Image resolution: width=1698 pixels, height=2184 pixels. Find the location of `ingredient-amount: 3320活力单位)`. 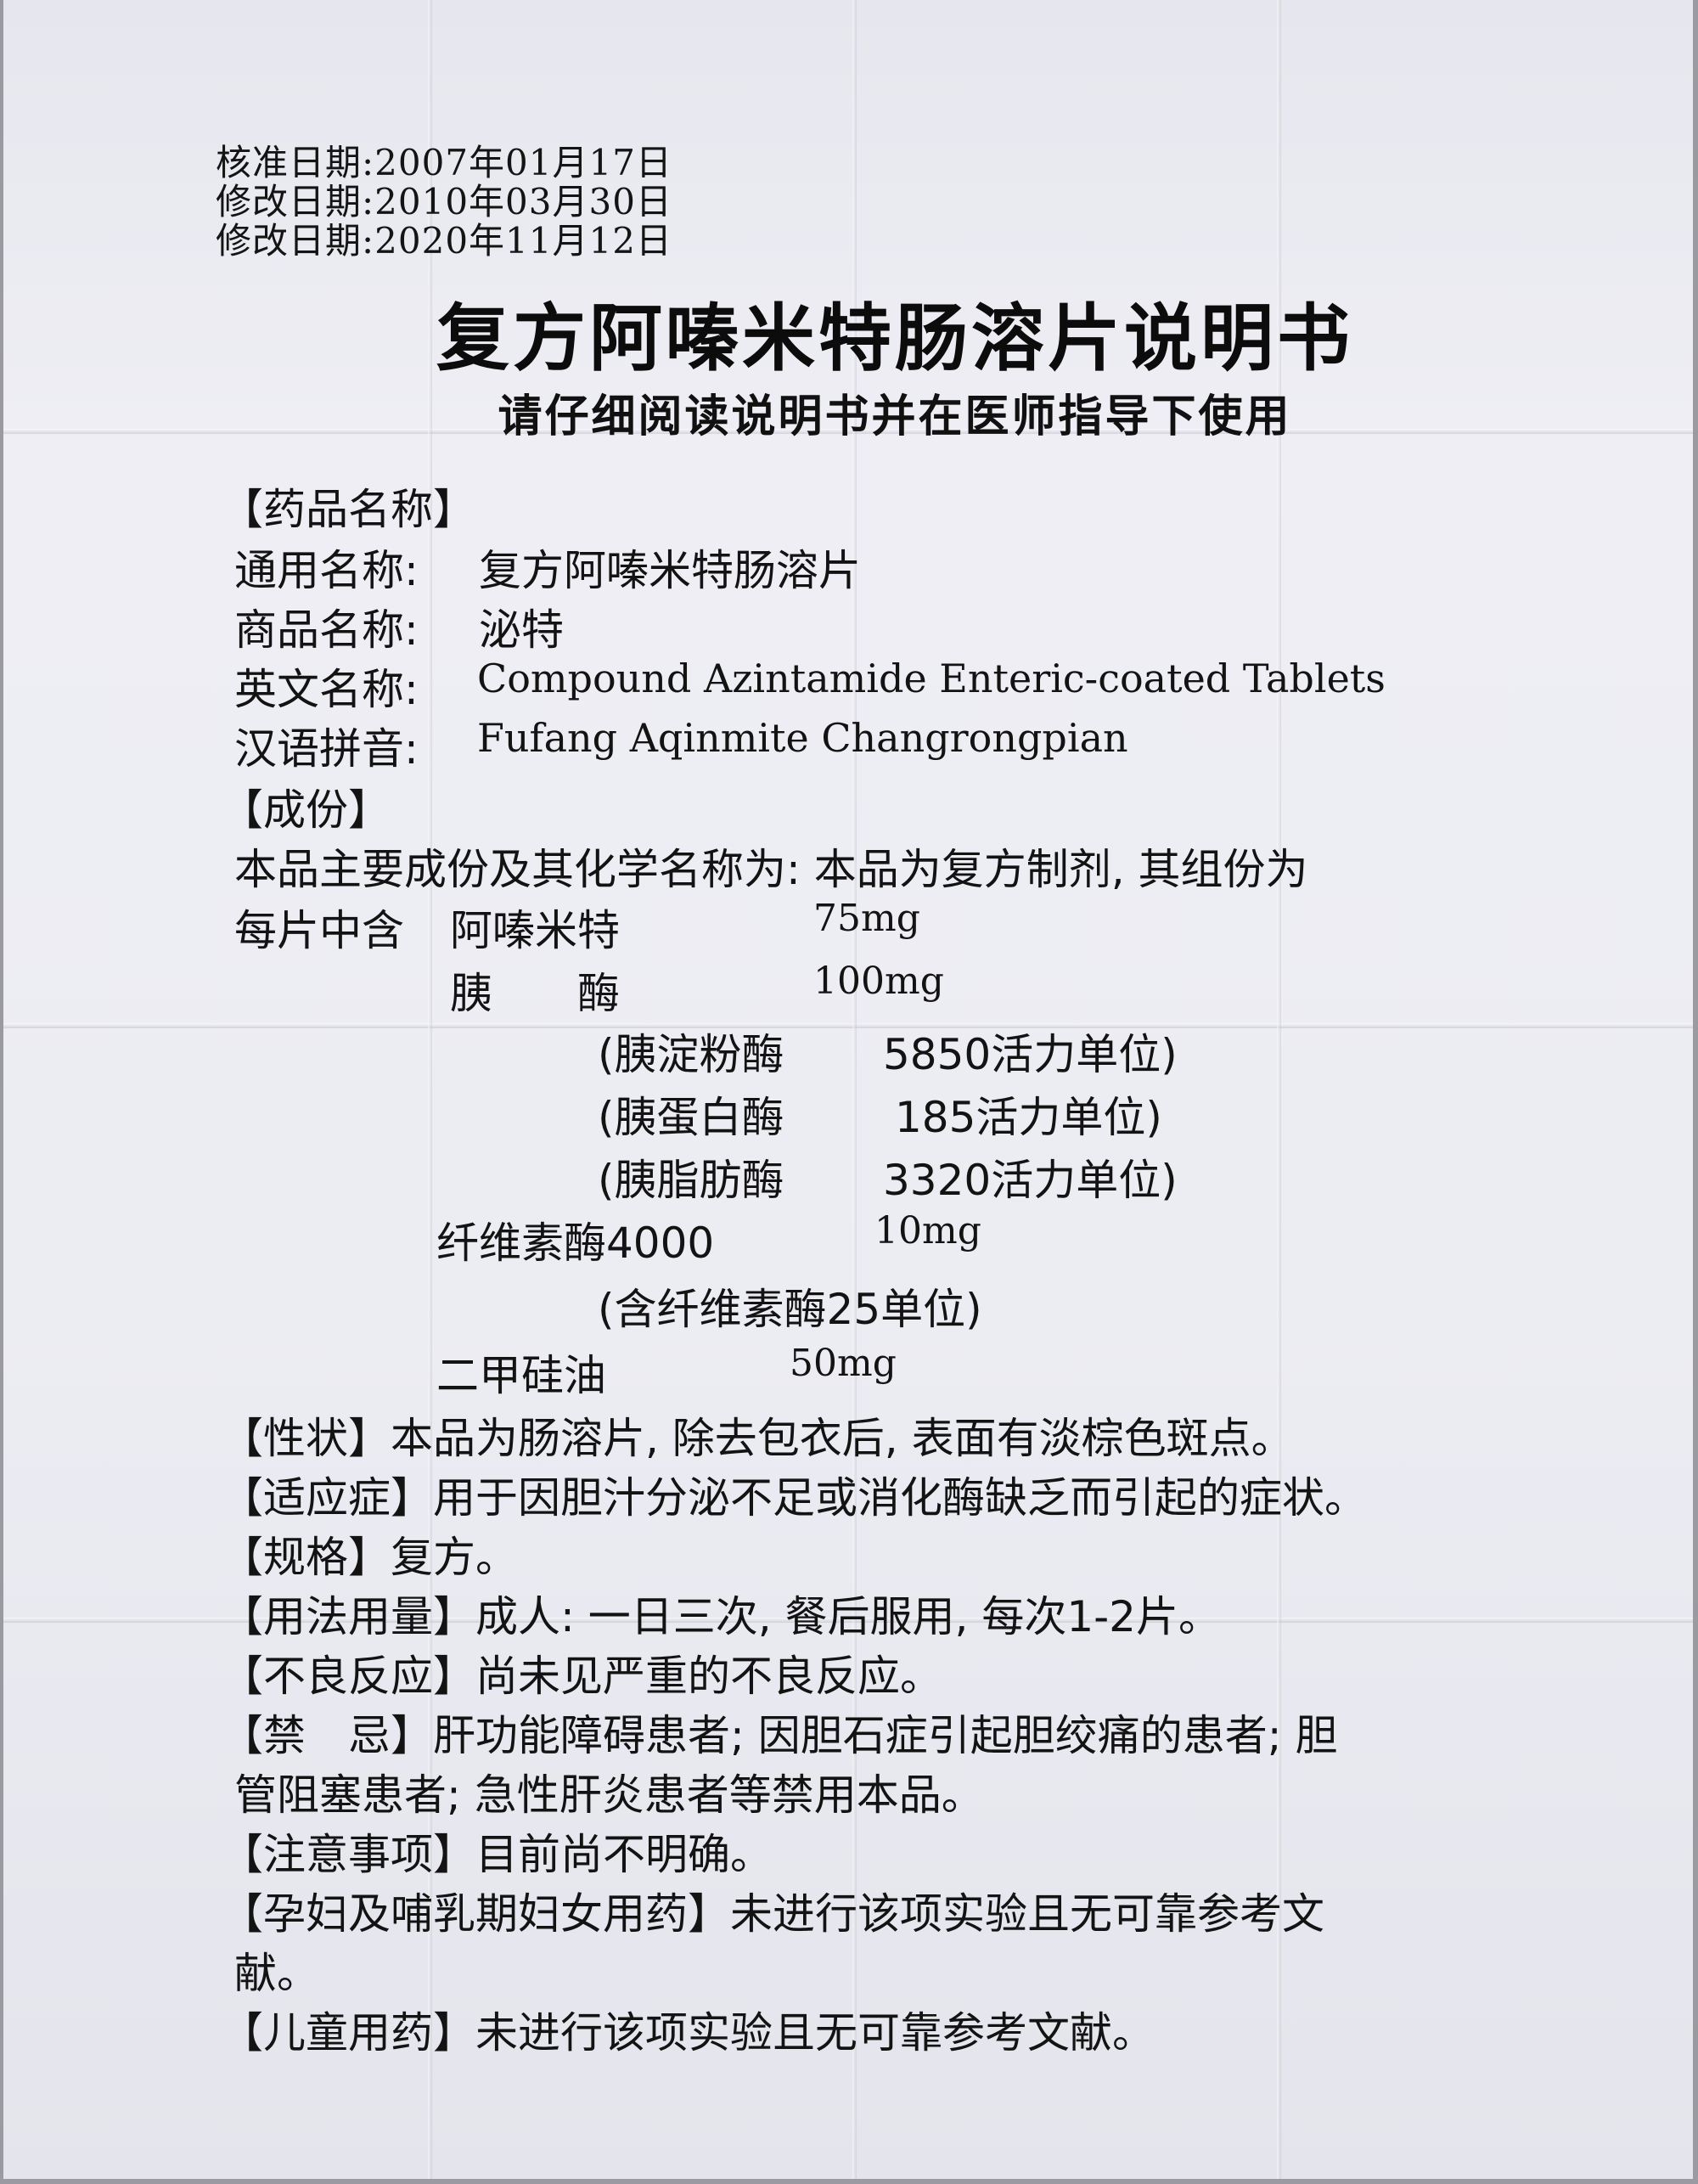

ingredient-amount: 3320活力单位) is located at coordinates (1030, 1180).